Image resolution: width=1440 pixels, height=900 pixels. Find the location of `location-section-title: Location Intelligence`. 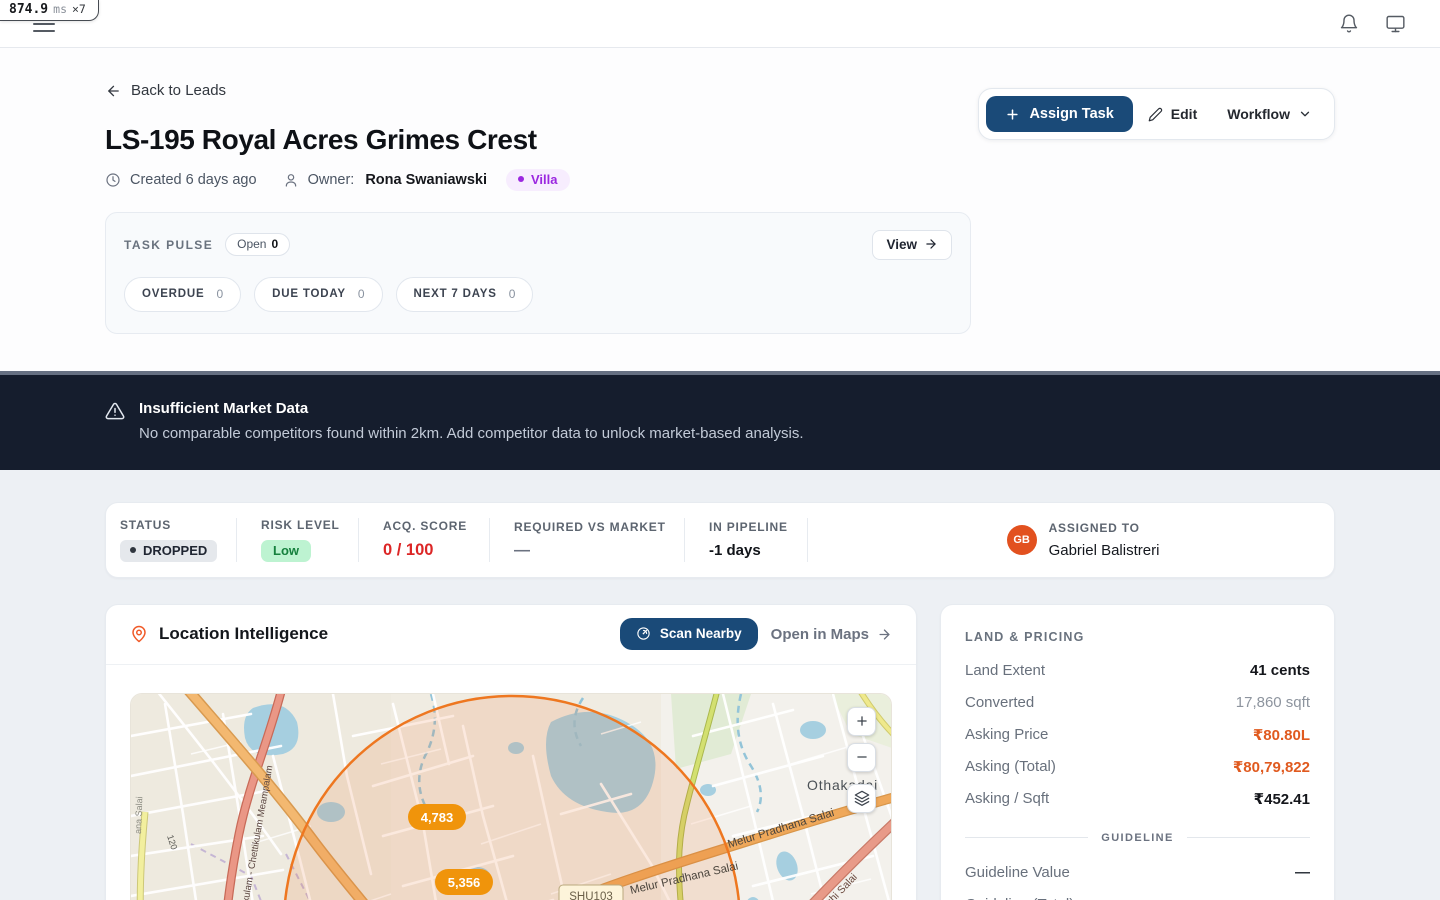

location-section-title: Location Intelligence is located at coordinates (244, 633).